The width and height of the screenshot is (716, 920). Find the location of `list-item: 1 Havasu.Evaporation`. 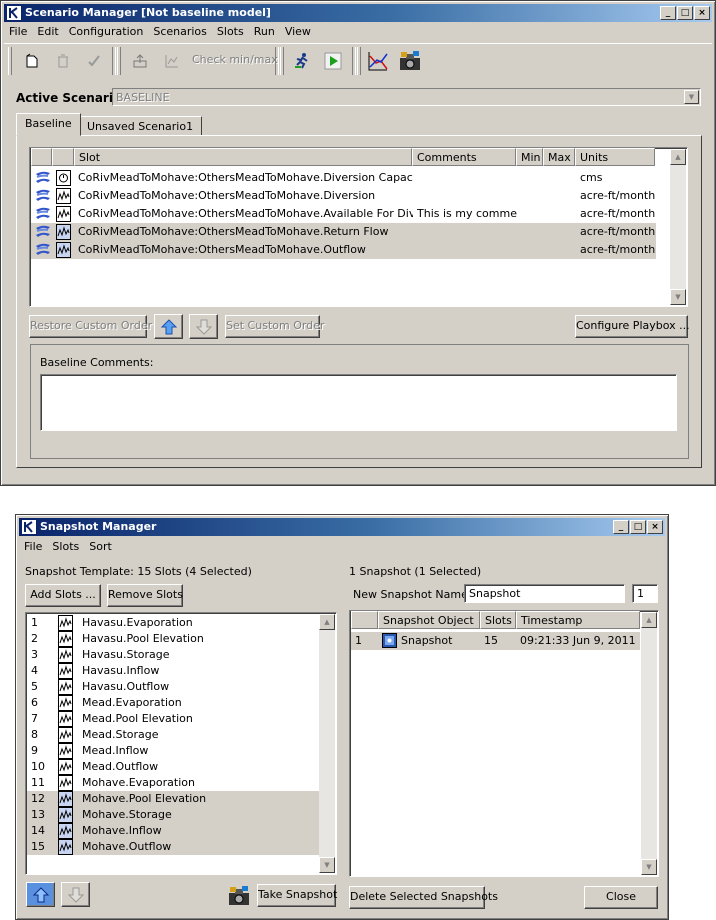

list-item: 1 Havasu.Evaporation is located at coordinates (173, 623).